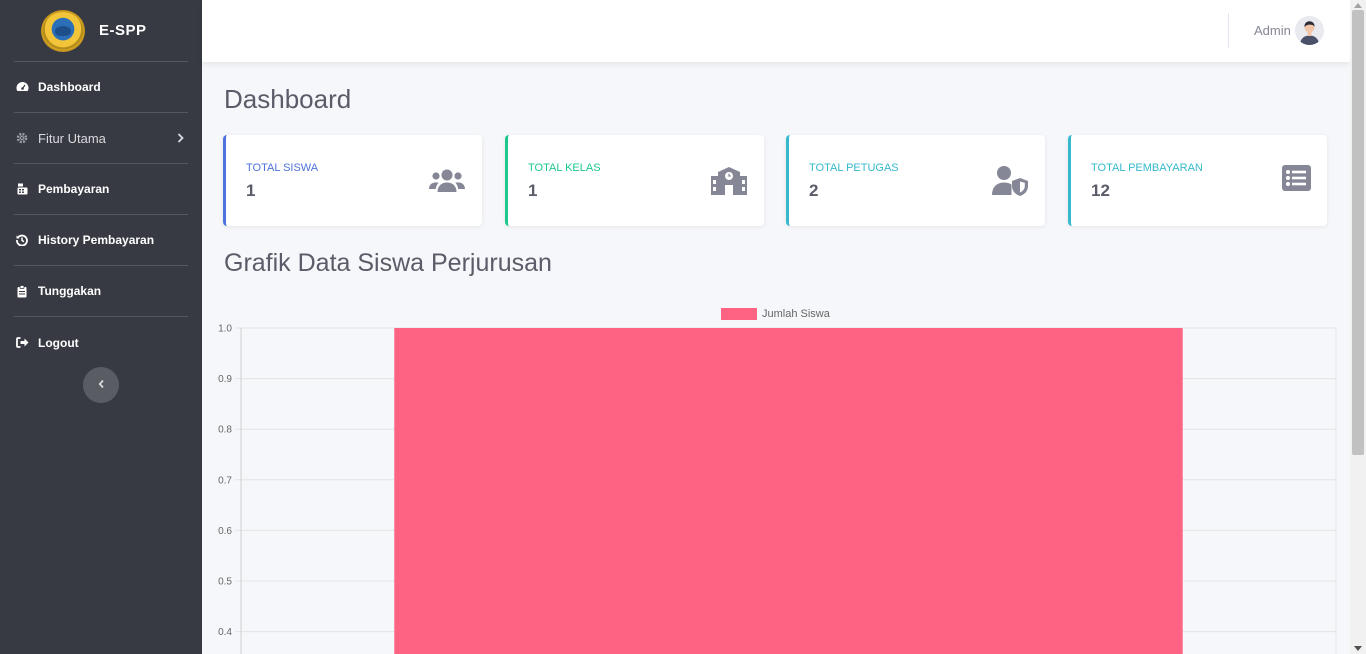 The height and width of the screenshot is (654, 1366). I want to click on legend-label: Jumlah Siswa, so click(796, 314).